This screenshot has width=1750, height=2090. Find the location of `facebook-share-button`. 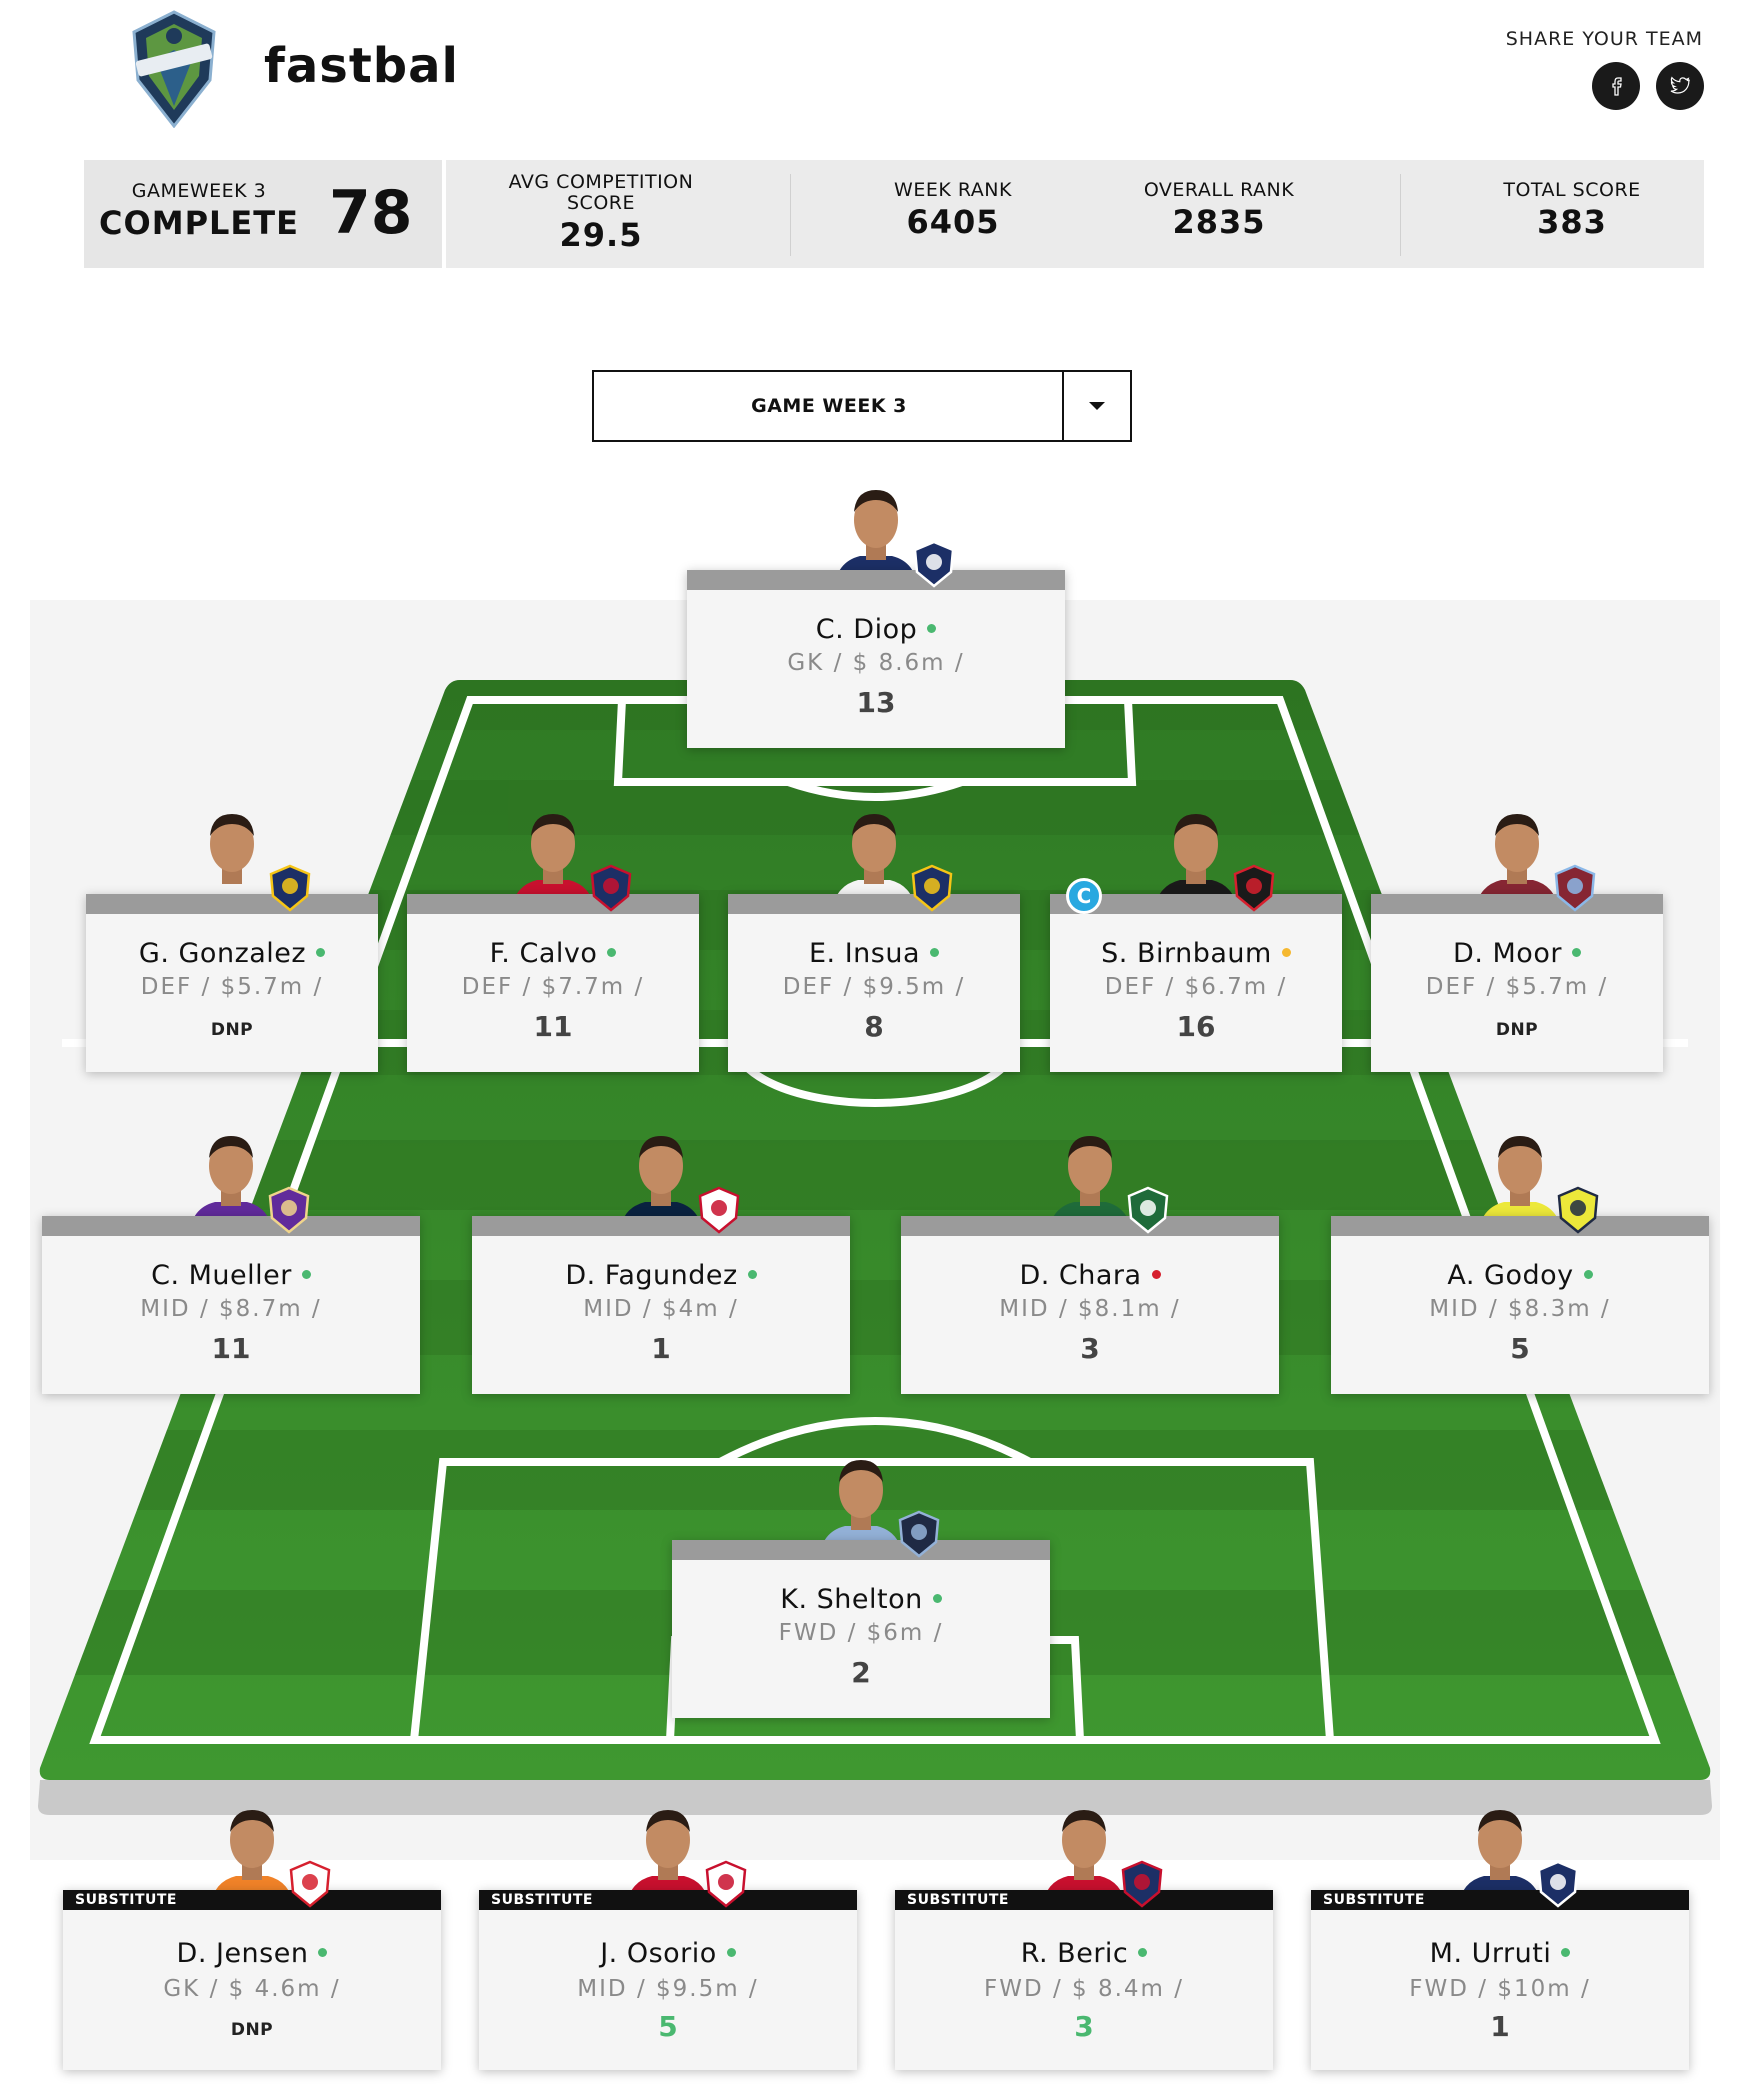

facebook-share-button is located at coordinates (1616, 86).